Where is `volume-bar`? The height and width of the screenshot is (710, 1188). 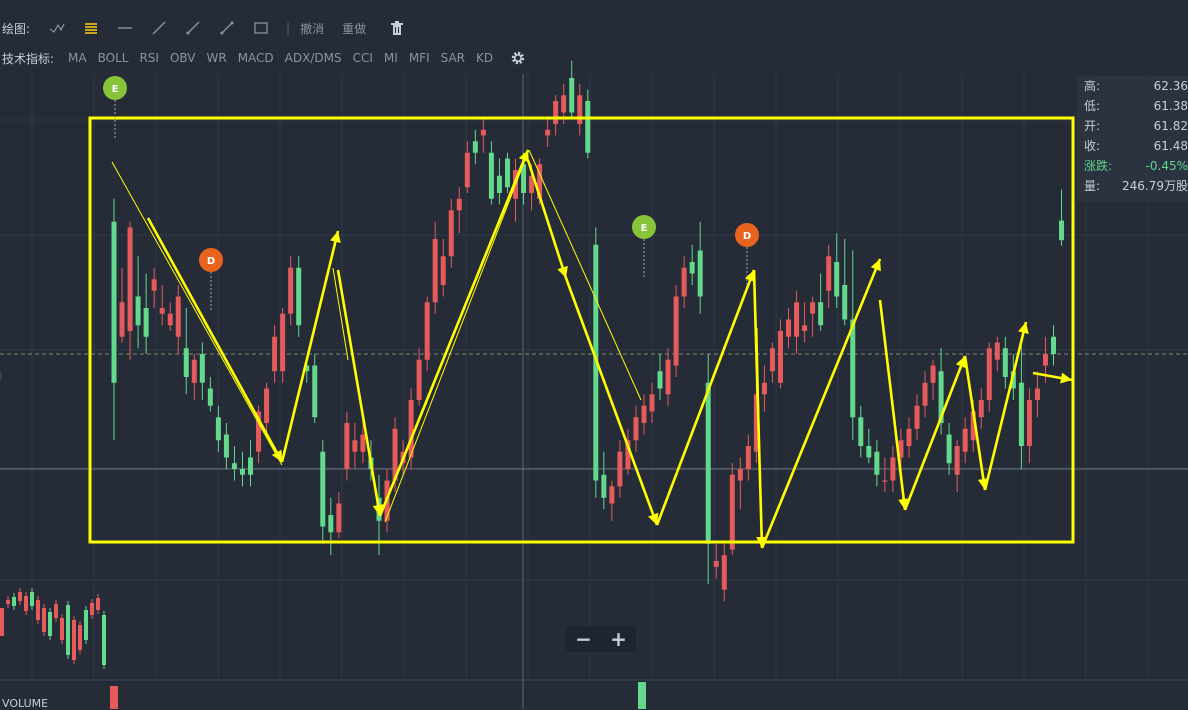
volume-bar is located at coordinates (642, 695).